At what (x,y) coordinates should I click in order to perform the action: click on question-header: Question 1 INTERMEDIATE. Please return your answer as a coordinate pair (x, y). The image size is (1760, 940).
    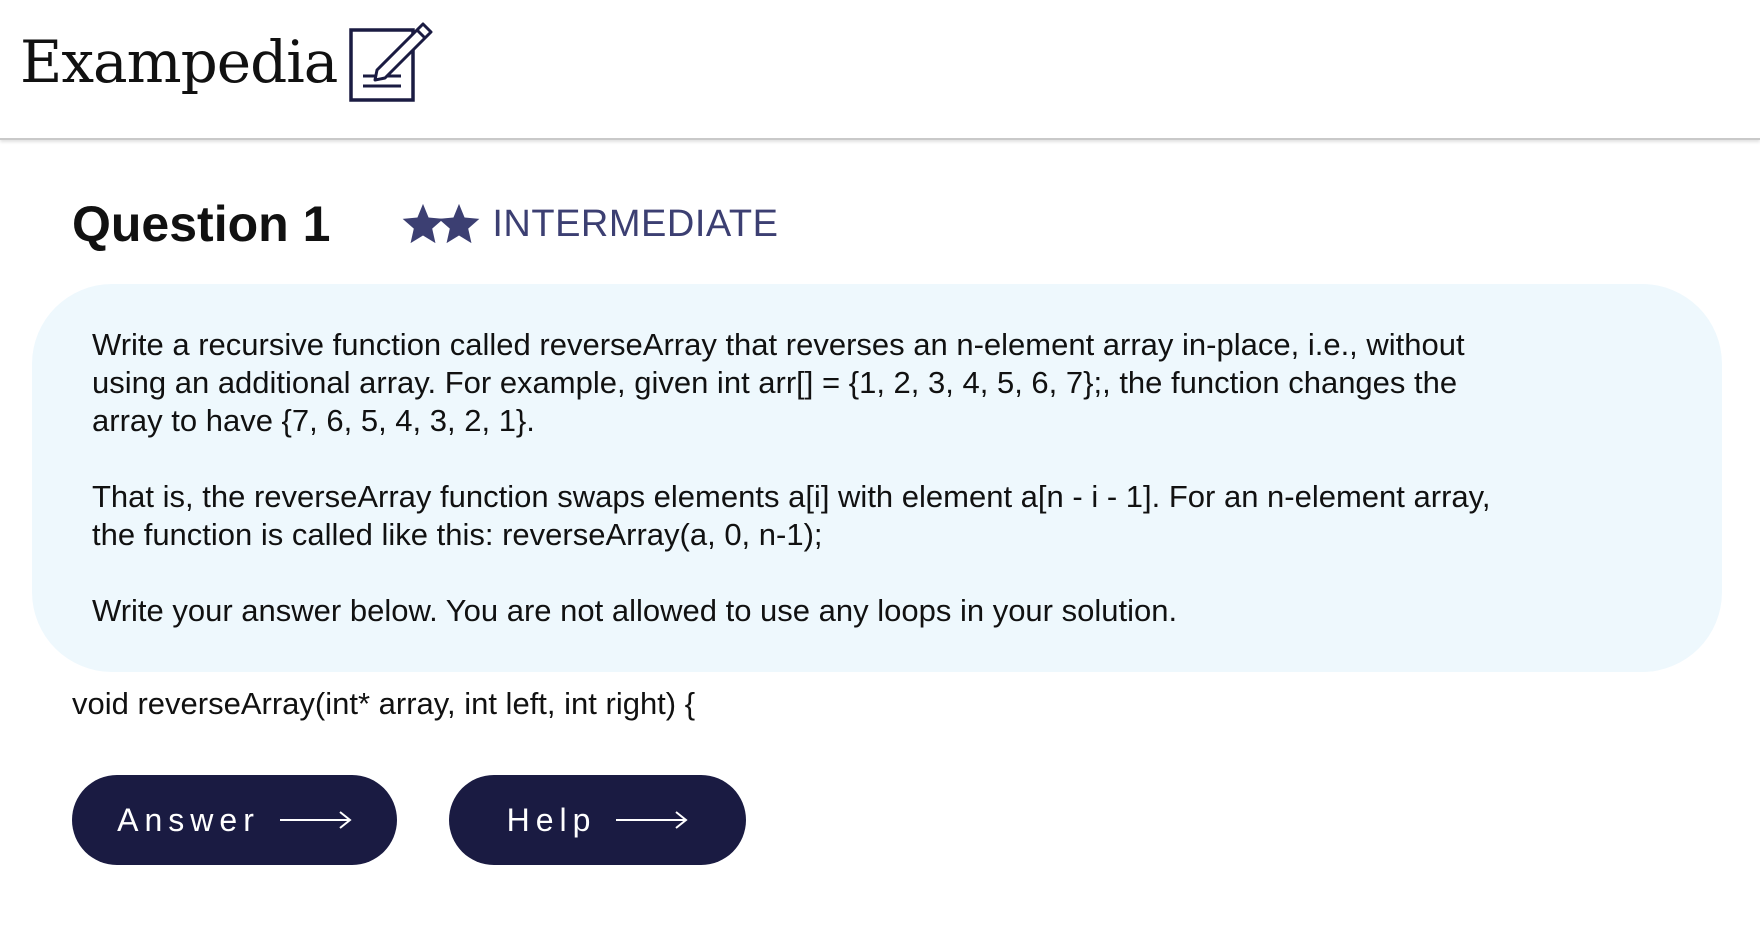
    Looking at the image, I should click on (425, 224).